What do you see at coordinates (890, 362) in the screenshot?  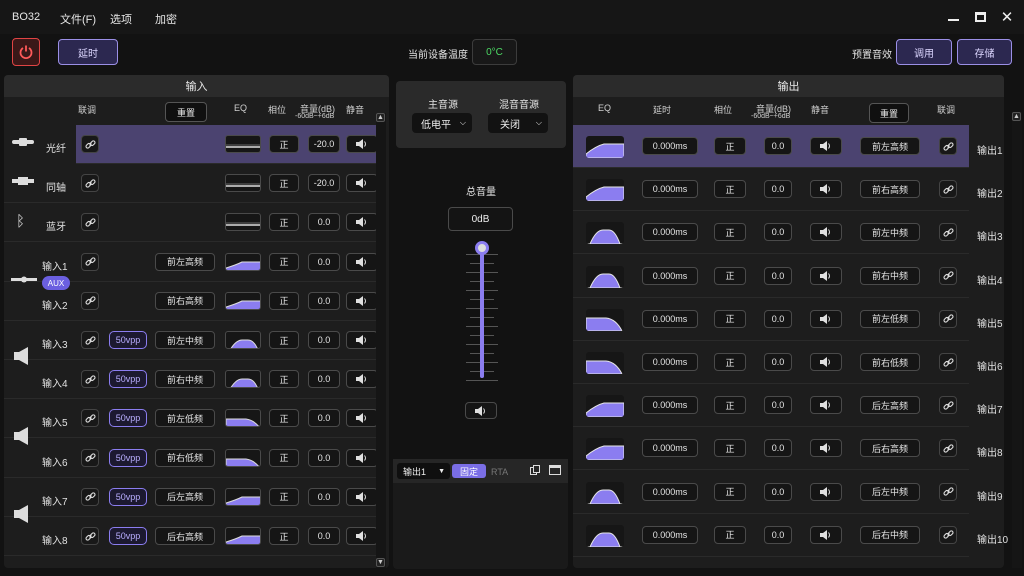 I see `assign-button: 前右低频` at bounding box center [890, 362].